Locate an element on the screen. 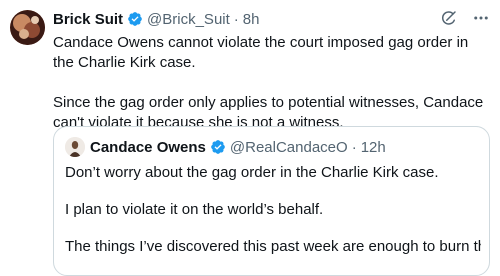 Image resolution: width=500 pixels, height=276 pixels. author-handle: @Brick_Suit is located at coordinates (188, 19).